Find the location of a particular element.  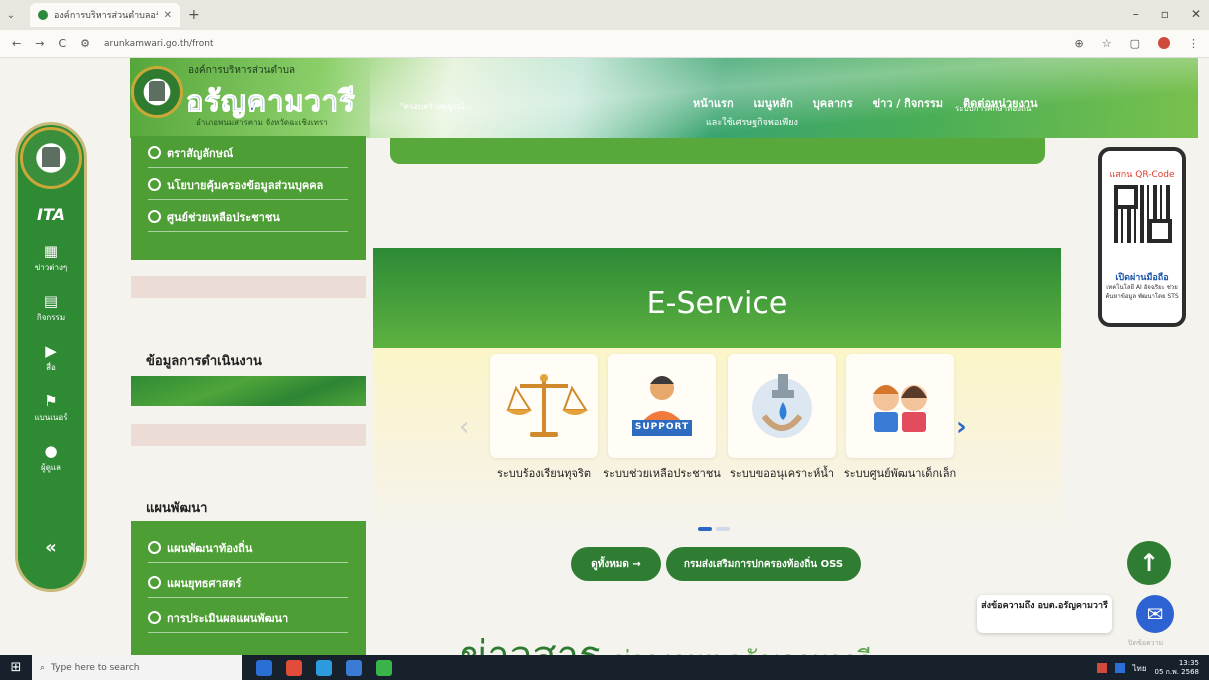

water-tap-icon is located at coordinates (782, 406).